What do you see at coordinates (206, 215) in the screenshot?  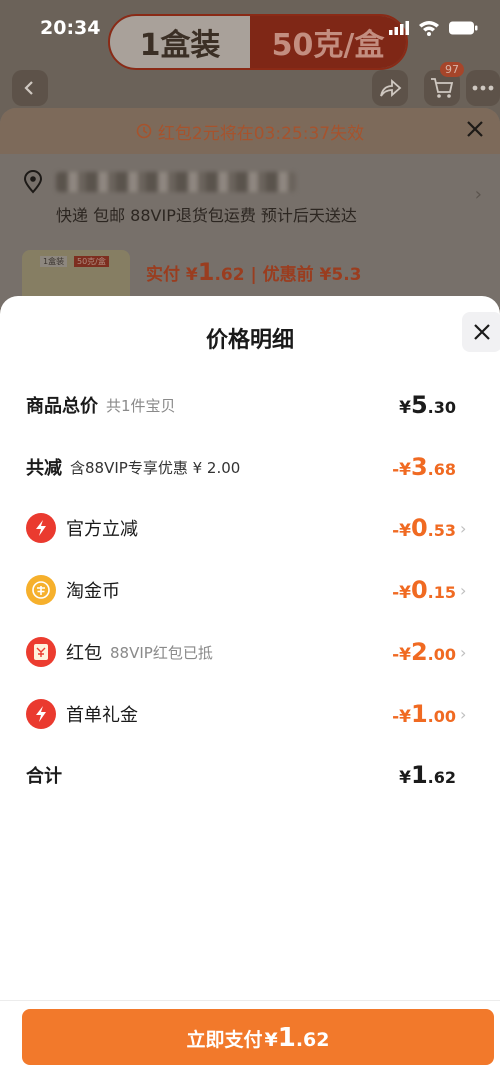 I see `delivery-info: 快递 包邮 88VIP退货包运费 预计后天送达` at bounding box center [206, 215].